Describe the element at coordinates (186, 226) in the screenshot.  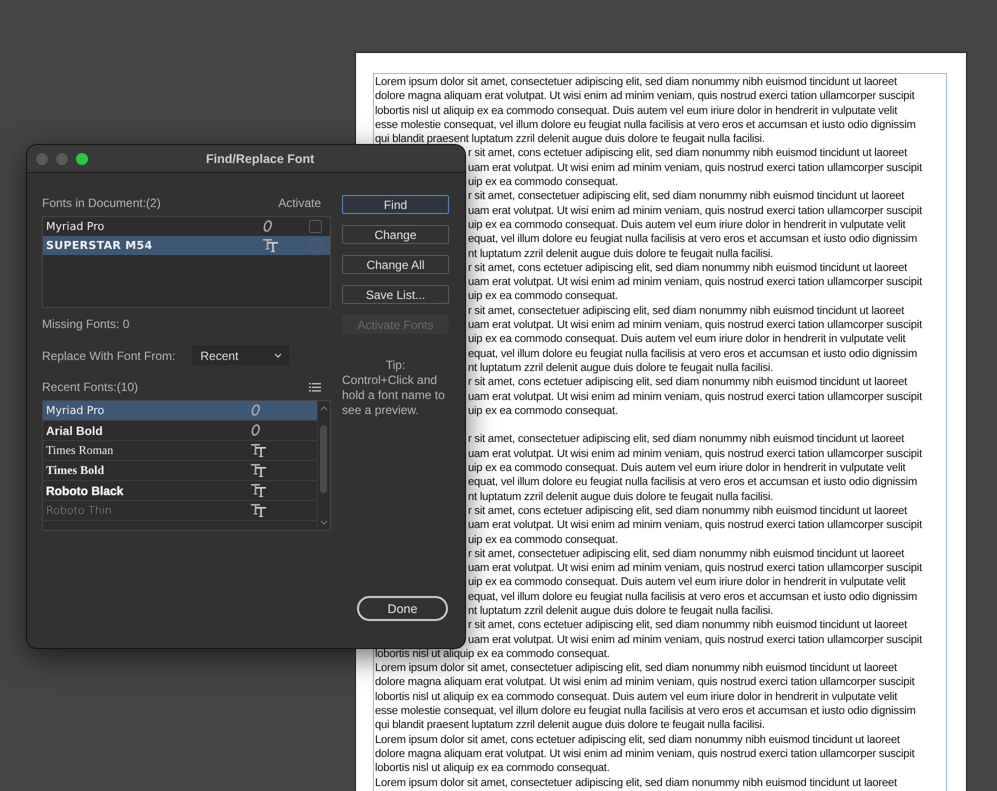
I see `font-row: Myriad Pro` at that location.